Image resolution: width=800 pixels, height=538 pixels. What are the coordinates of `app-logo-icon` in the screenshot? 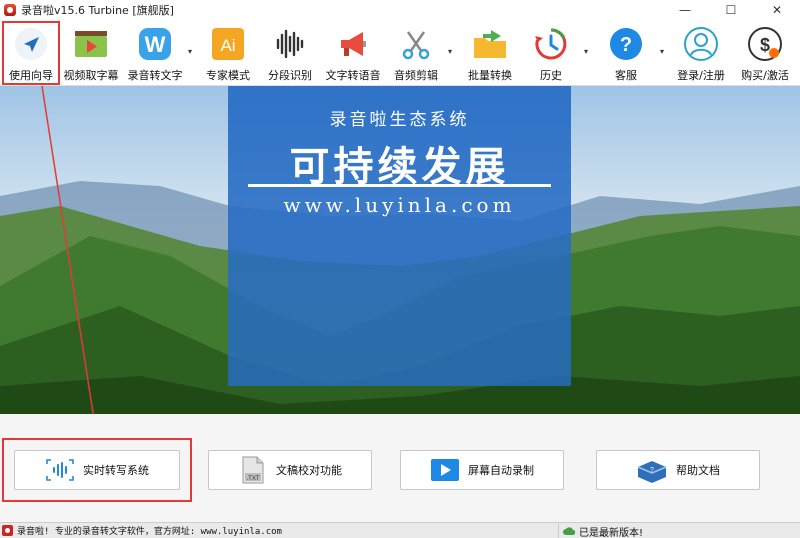 It's located at (10, 9).